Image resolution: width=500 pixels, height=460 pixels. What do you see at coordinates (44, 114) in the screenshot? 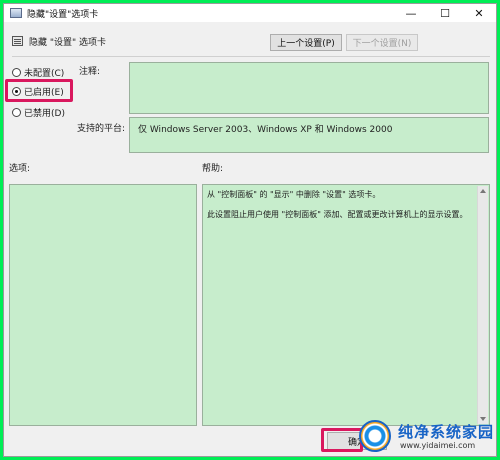
I see `radio-label: 已禁用(D)` at bounding box center [44, 114].